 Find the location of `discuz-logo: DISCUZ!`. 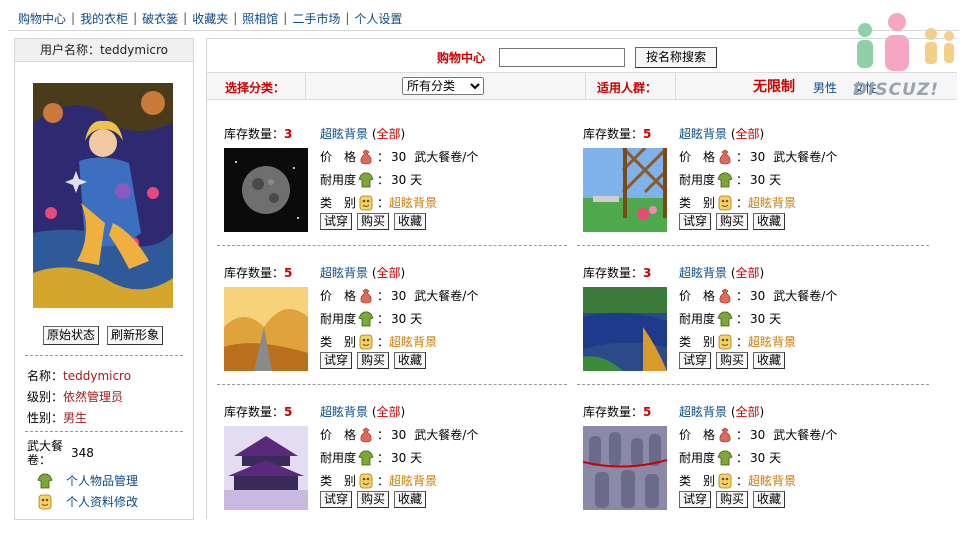

discuz-logo: DISCUZ! is located at coordinates (904, 54).